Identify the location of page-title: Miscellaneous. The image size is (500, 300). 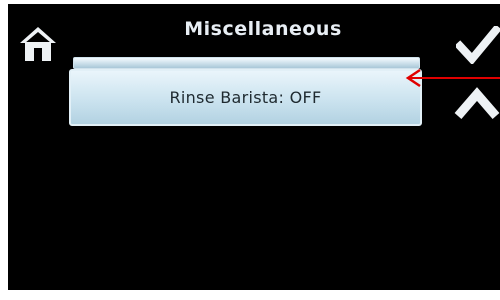
(263, 29).